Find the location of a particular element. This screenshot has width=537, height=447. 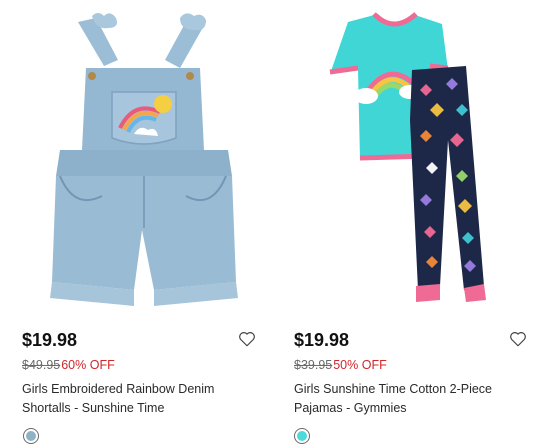

discount-label: 50% OFF is located at coordinates (360, 365).